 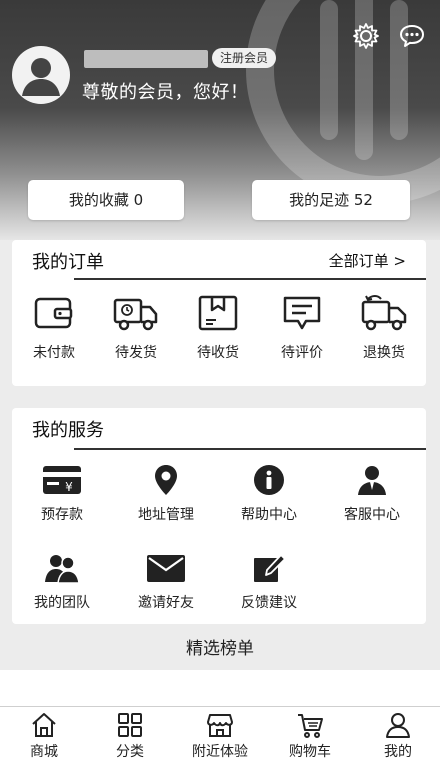 What do you see at coordinates (136, 353) in the screenshot?
I see `order-label: 待发货` at bounding box center [136, 353].